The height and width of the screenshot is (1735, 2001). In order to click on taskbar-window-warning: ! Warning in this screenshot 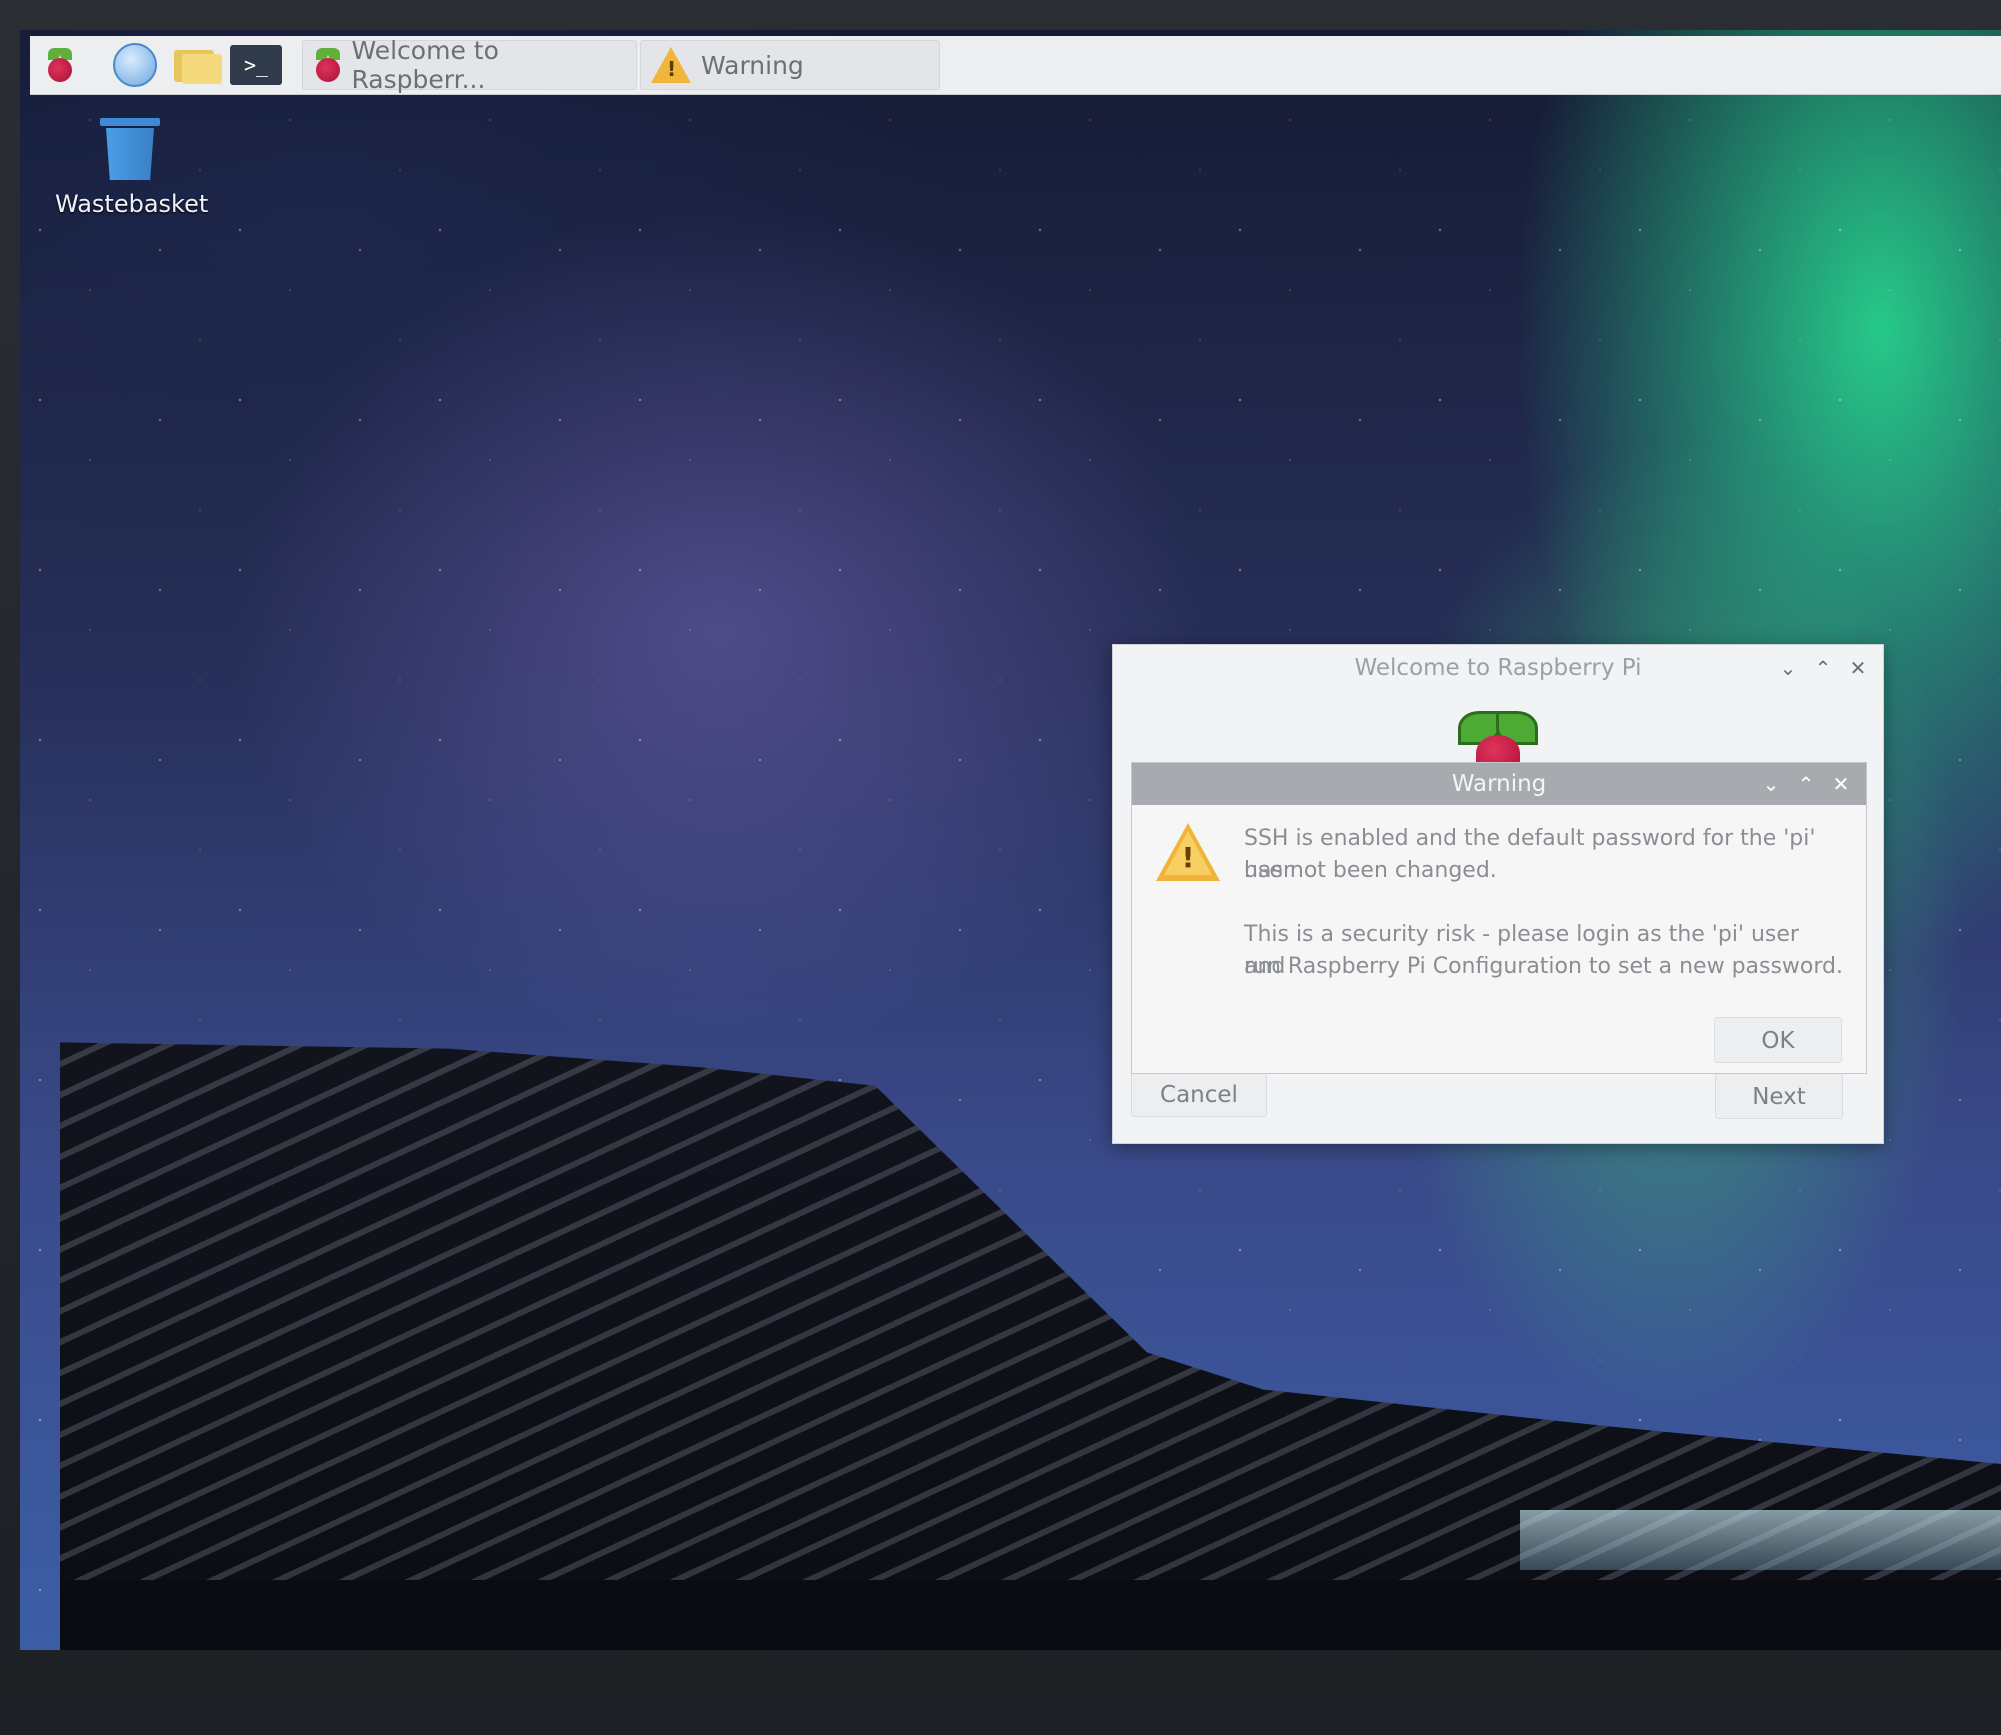, I will do `click(790, 65)`.